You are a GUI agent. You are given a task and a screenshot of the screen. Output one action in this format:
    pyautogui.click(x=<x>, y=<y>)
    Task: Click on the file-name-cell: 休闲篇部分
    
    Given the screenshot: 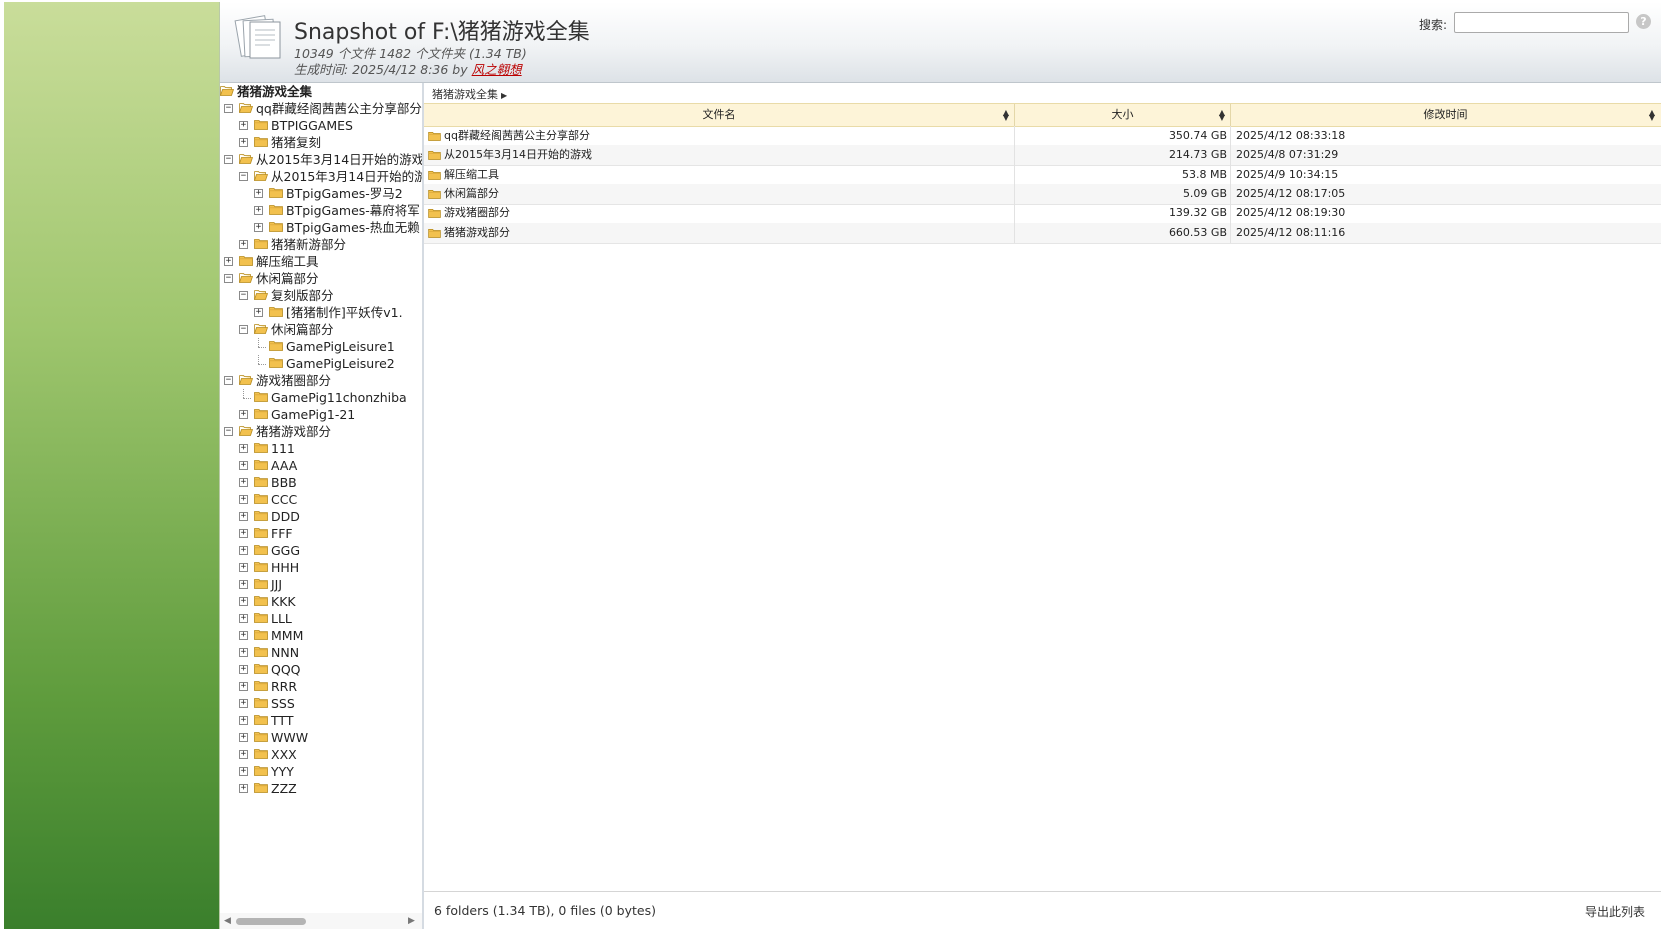 What is the action you would take?
    pyautogui.click(x=719, y=194)
    